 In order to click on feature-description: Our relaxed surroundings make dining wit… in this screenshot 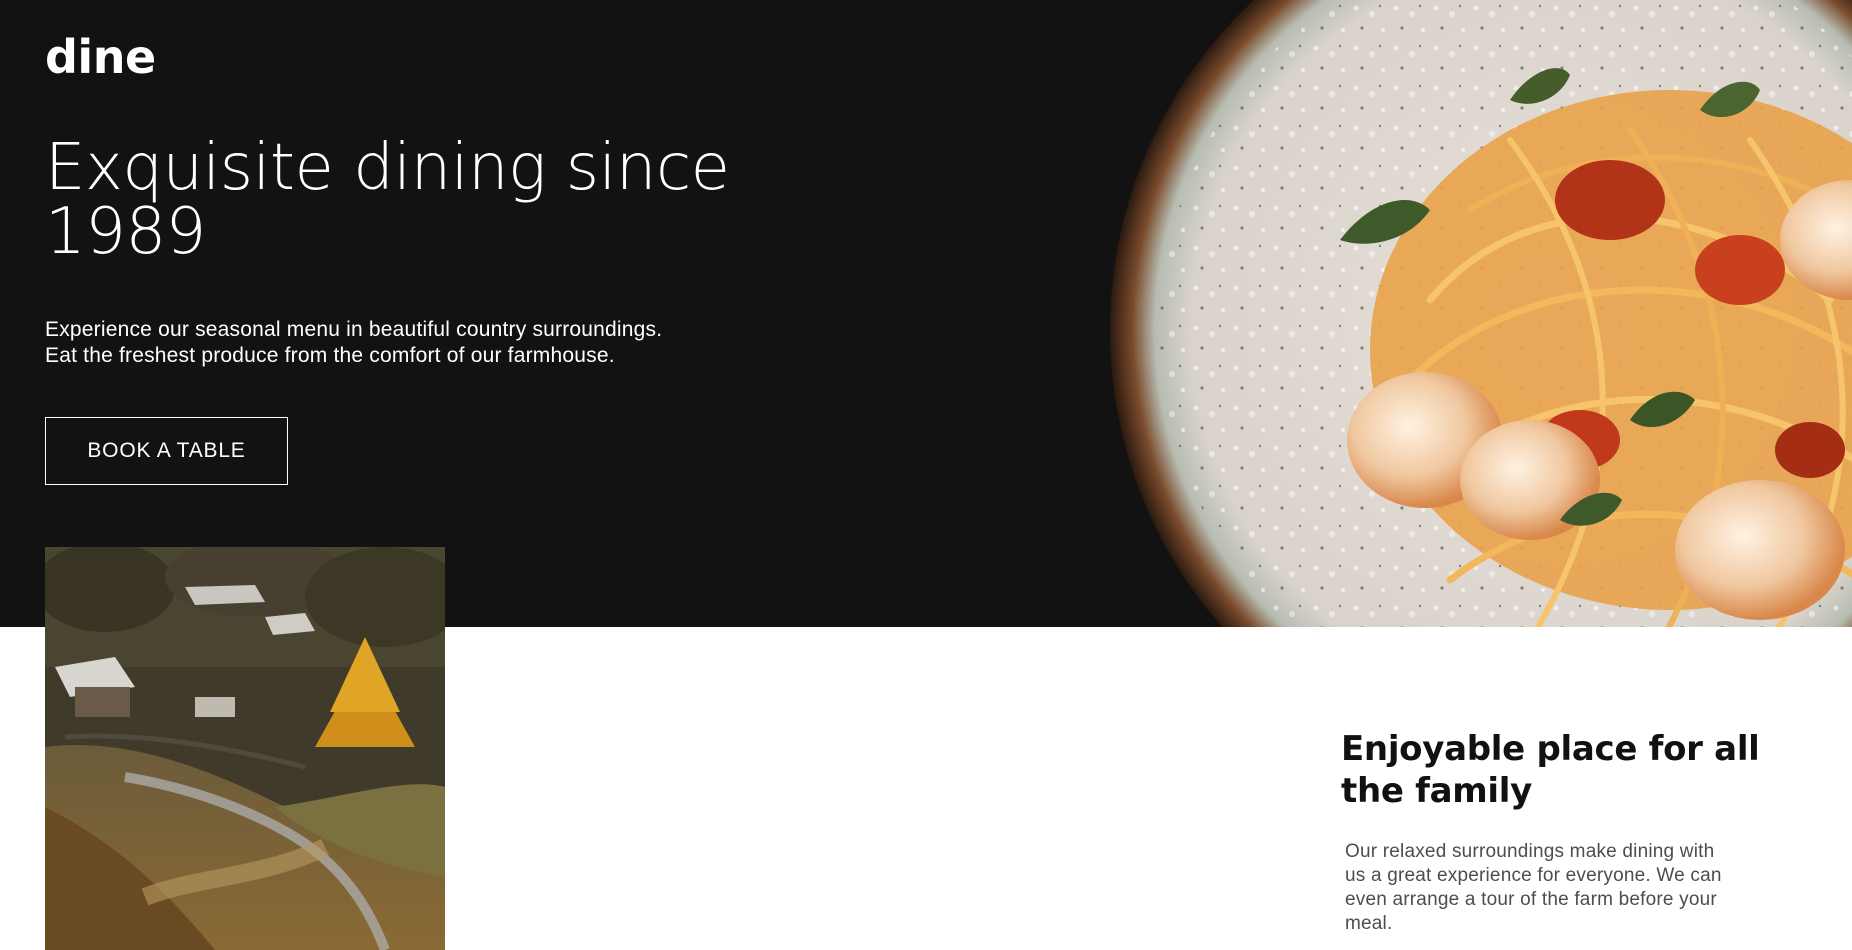, I will do `click(1533, 887)`.